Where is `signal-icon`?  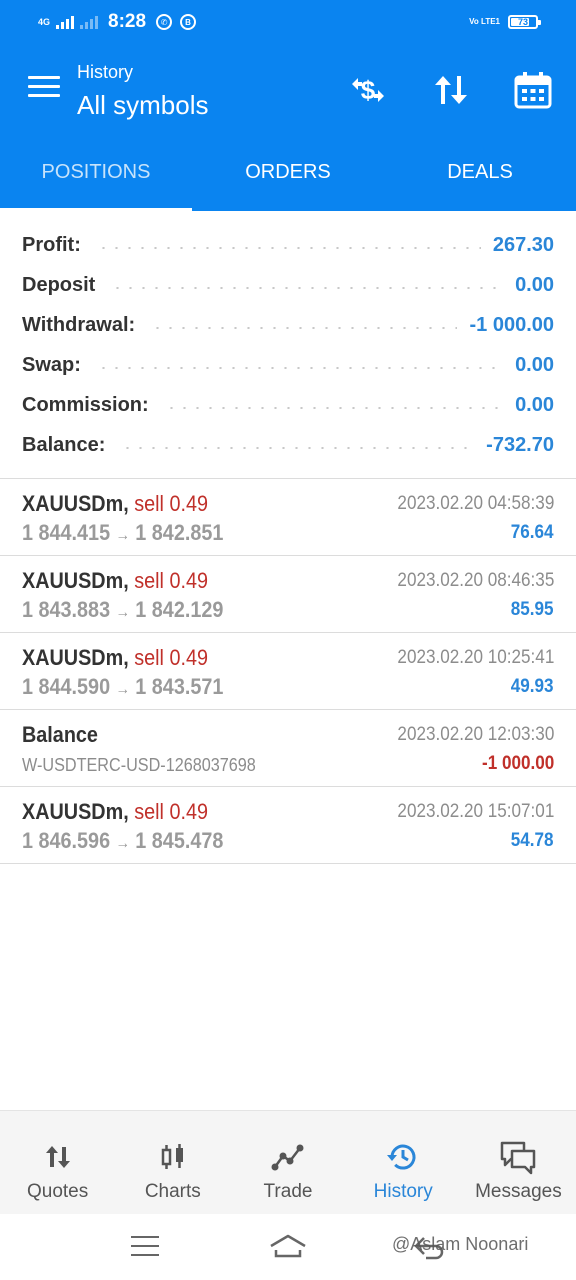 signal-icon is located at coordinates (65, 22).